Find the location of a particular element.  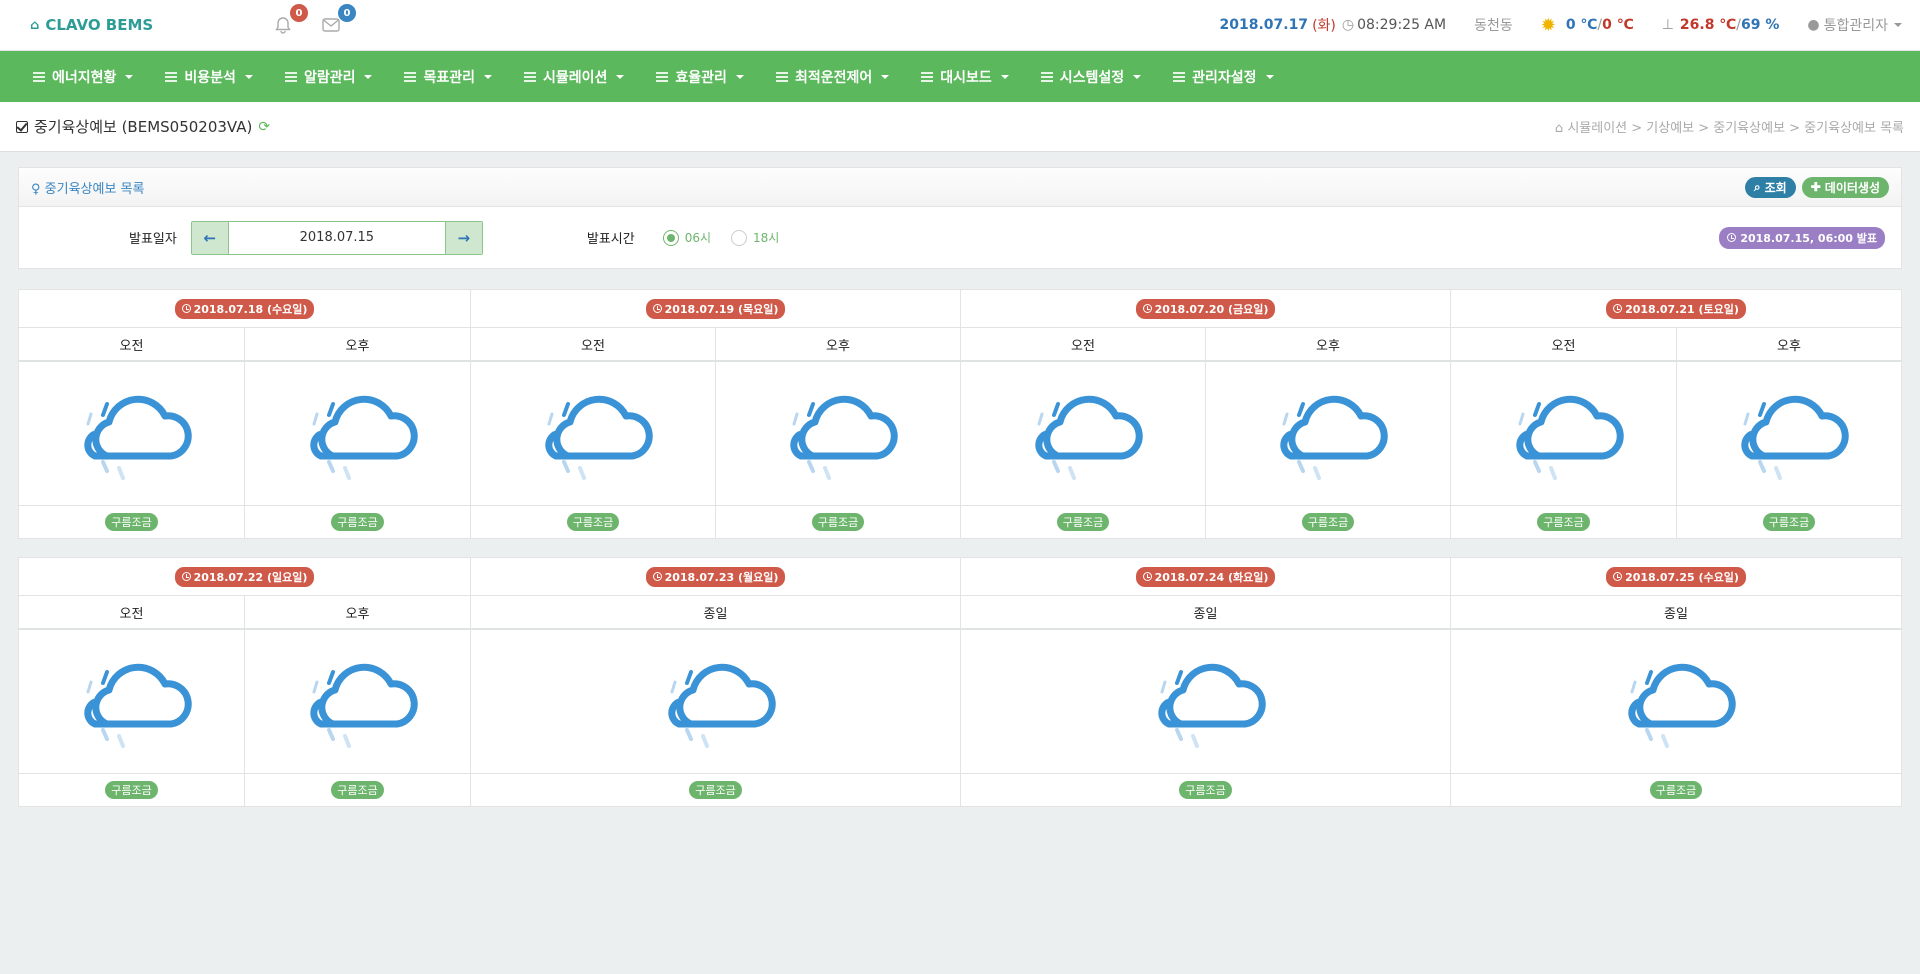

date-text: 2018.07.23 (월요일) is located at coordinates (721, 577).